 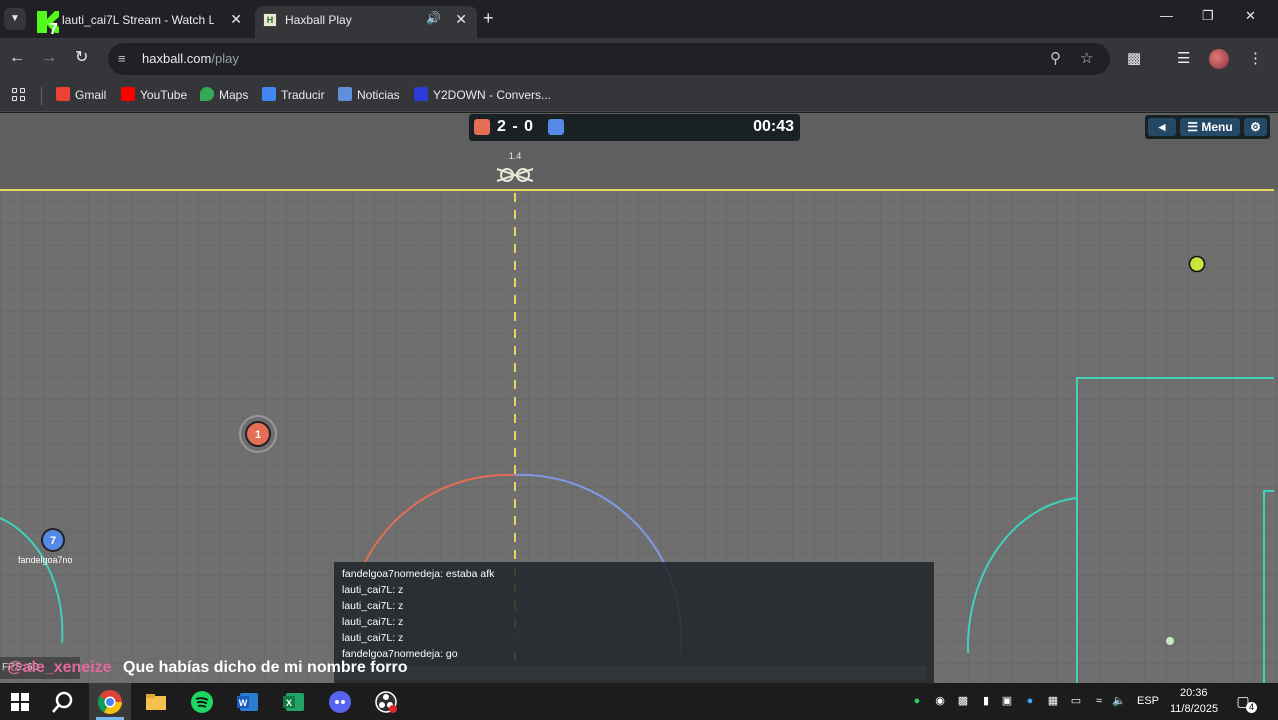 I want to click on browser-toolbar: ← → ↻ ≡ haxball.com/play ⚲ ☆ ▩ ☰ ⋮, so click(x=639, y=59).